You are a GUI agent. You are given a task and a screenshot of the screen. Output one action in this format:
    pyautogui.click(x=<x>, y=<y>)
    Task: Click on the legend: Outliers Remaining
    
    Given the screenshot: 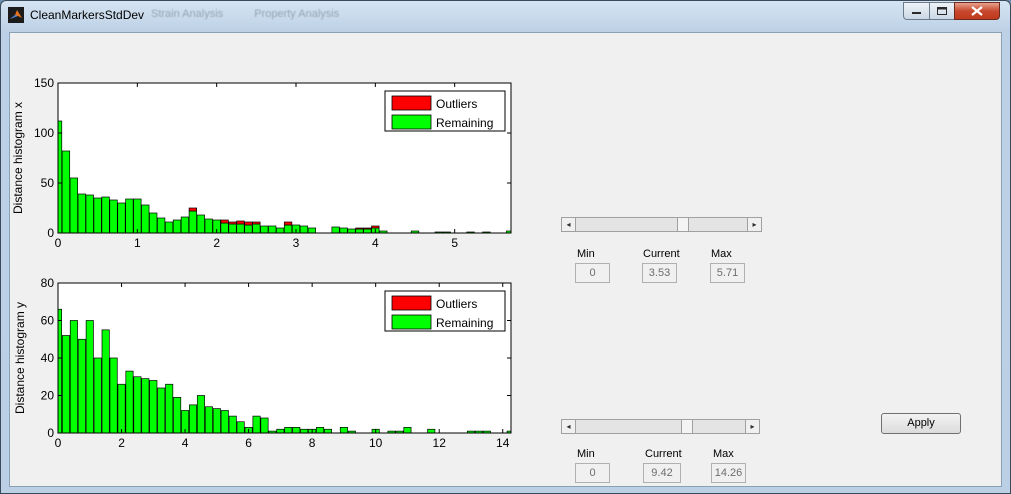 What is the action you would take?
    pyautogui.click(x=445, y=111)
    